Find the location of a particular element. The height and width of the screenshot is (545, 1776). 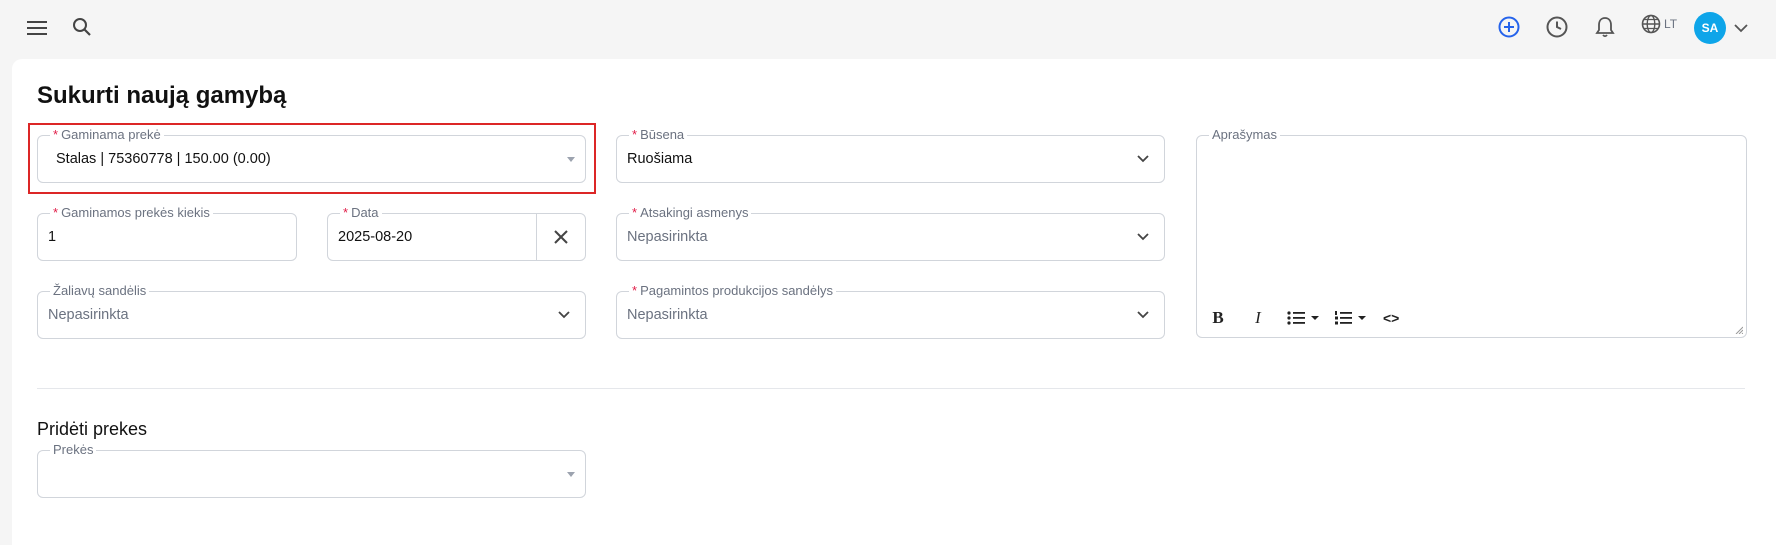

bullet-list-button is located at coordinates (1303, 318).